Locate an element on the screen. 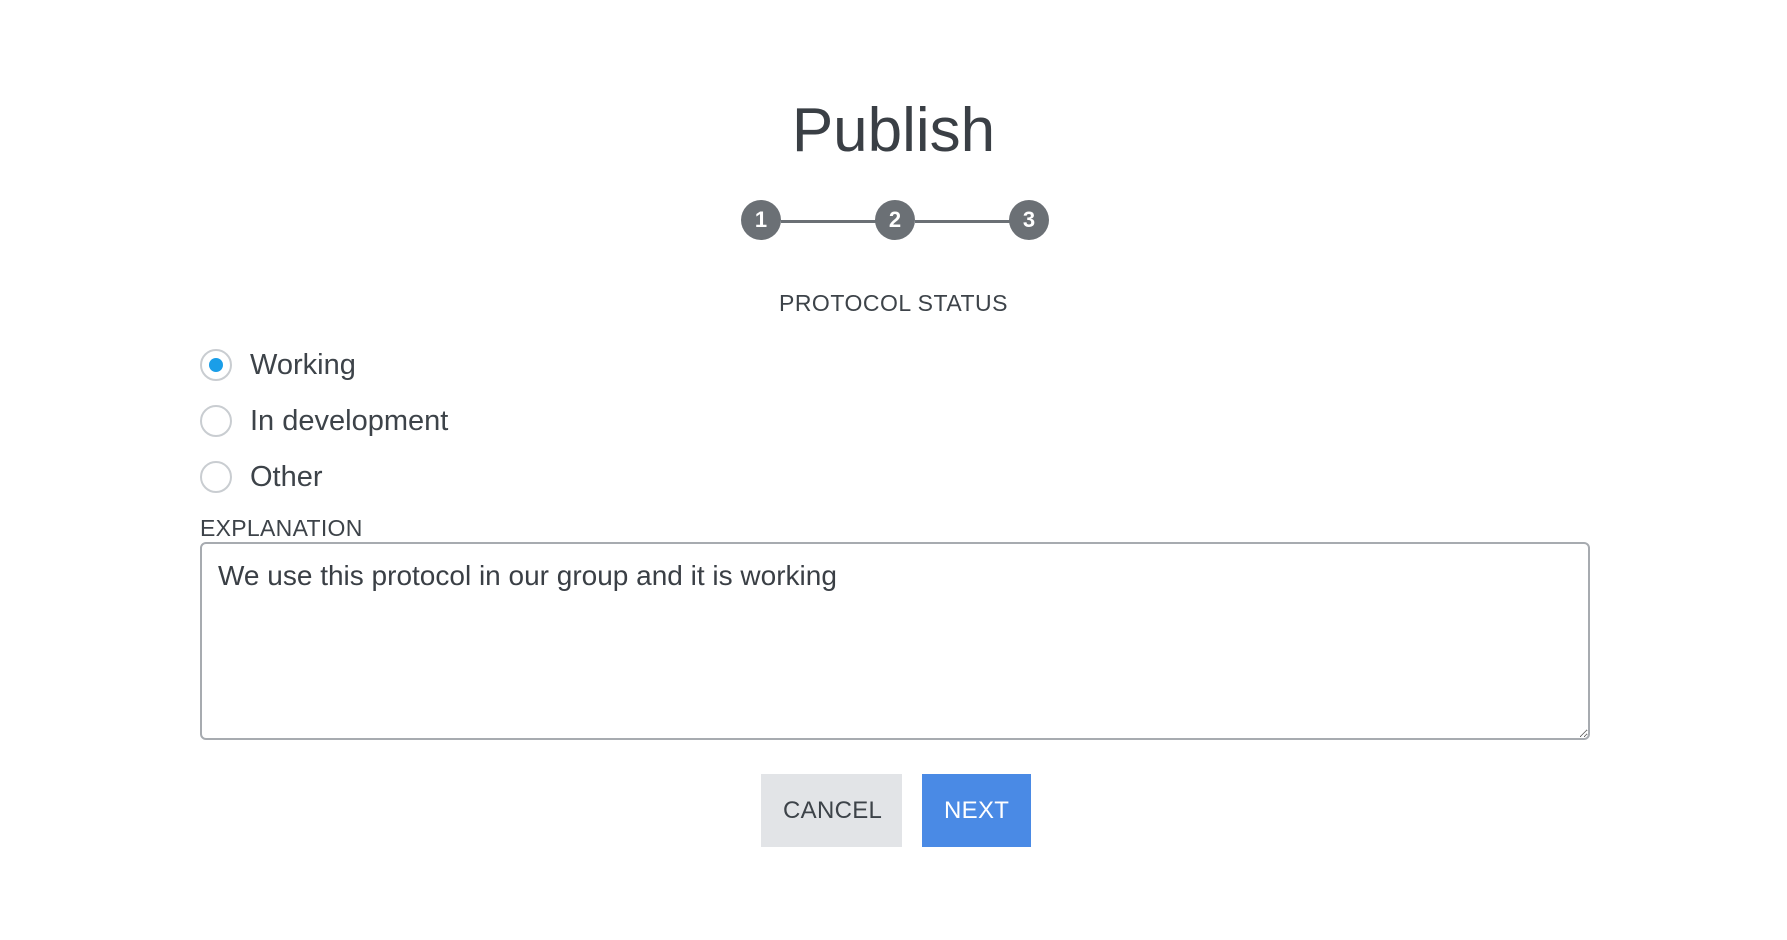 The width and height of the screenshot is (1787, 940). stepper: 1 2 3 is located at coordinates (895, 221).